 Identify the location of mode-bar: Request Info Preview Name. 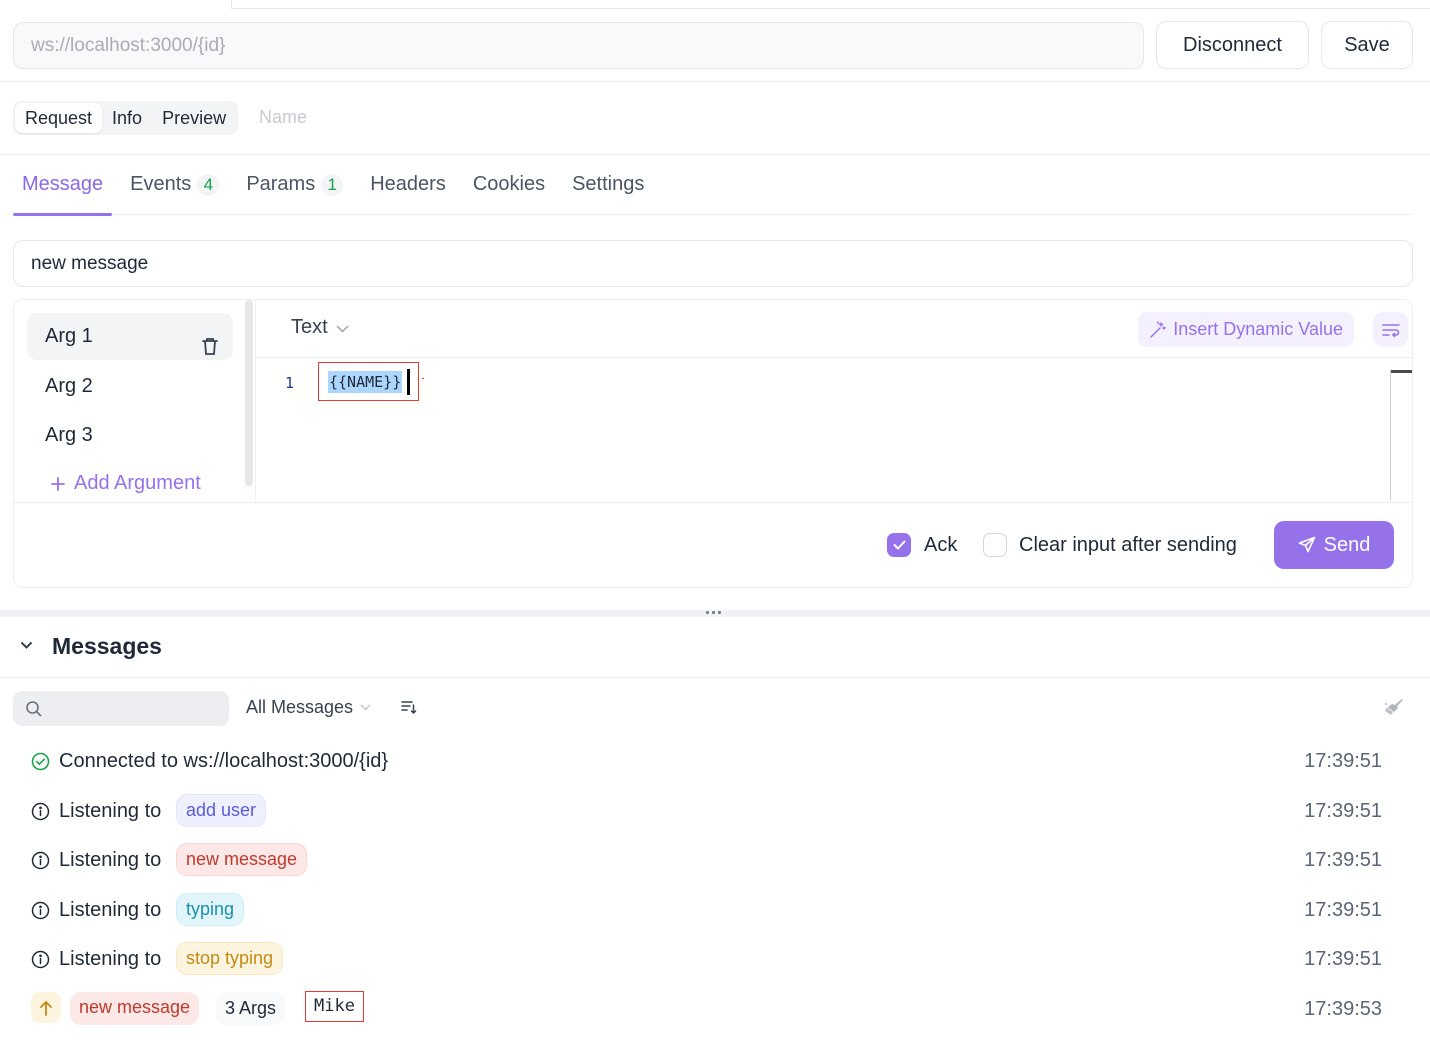
(715, 118).